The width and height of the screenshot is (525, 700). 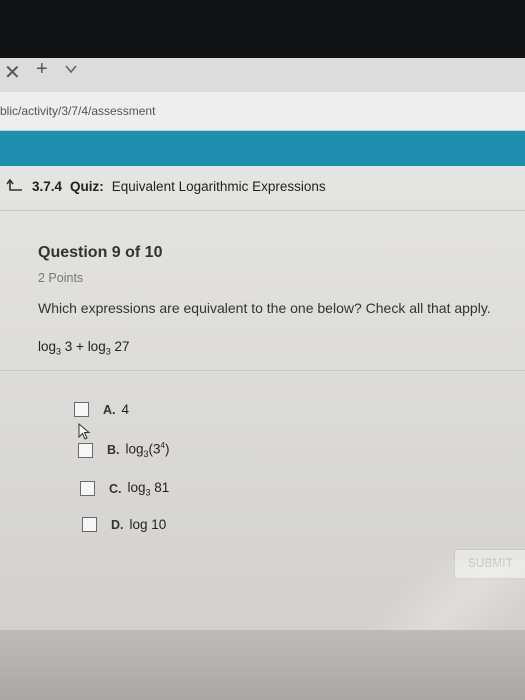 What do you see at coordinates (262, 29) in the screenshot?
I see `screen-bezel` at bounding box center [262, 29].